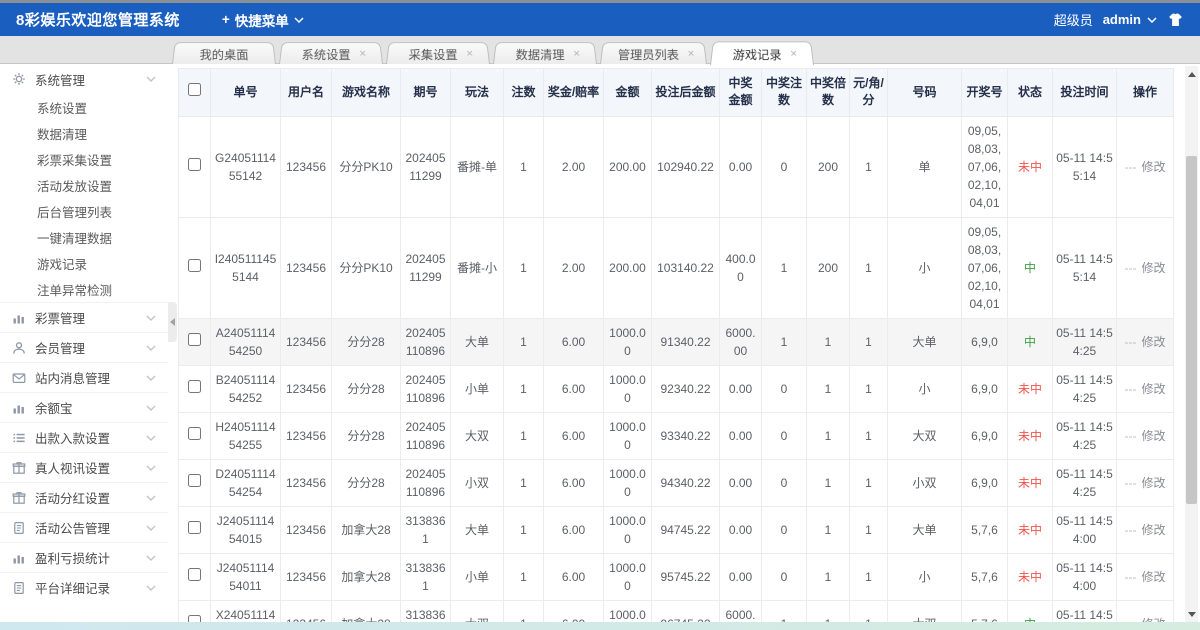 The image size is (1200, 630). Describe the element at coordinates (84, 159) in the screenshot. I see `sidebar-subitem: 彩票采集设置` at that location.